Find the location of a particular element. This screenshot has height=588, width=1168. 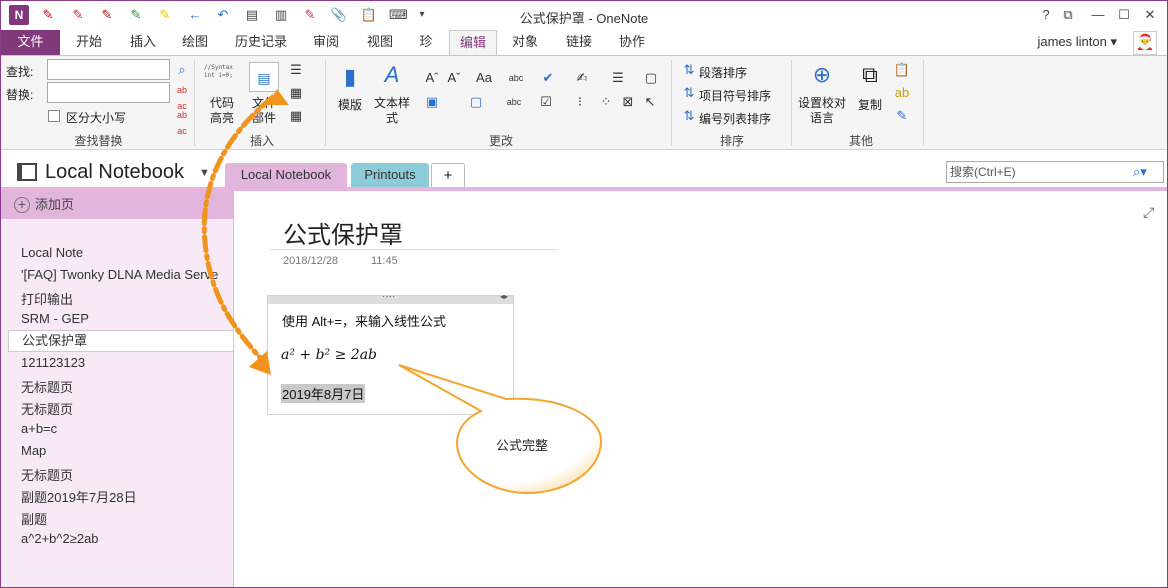

annotation-arrow is located at coordinates (238, 229).